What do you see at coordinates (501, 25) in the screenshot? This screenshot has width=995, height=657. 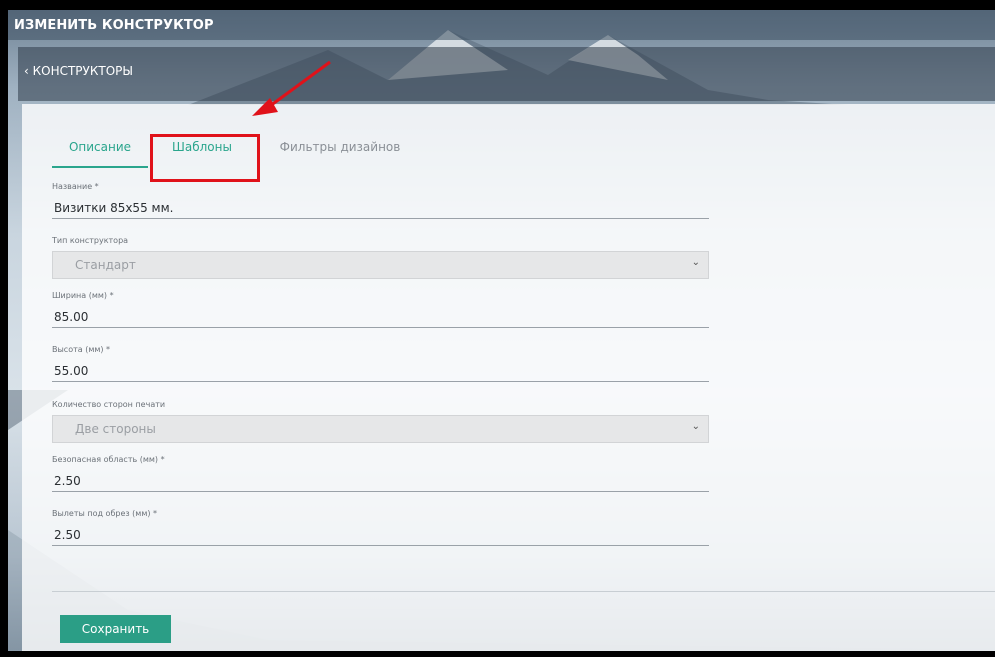 I see `title-bar: ИЗМЕНИТЬ КОНСТРУКТОР` at bounding box center [501, 25].